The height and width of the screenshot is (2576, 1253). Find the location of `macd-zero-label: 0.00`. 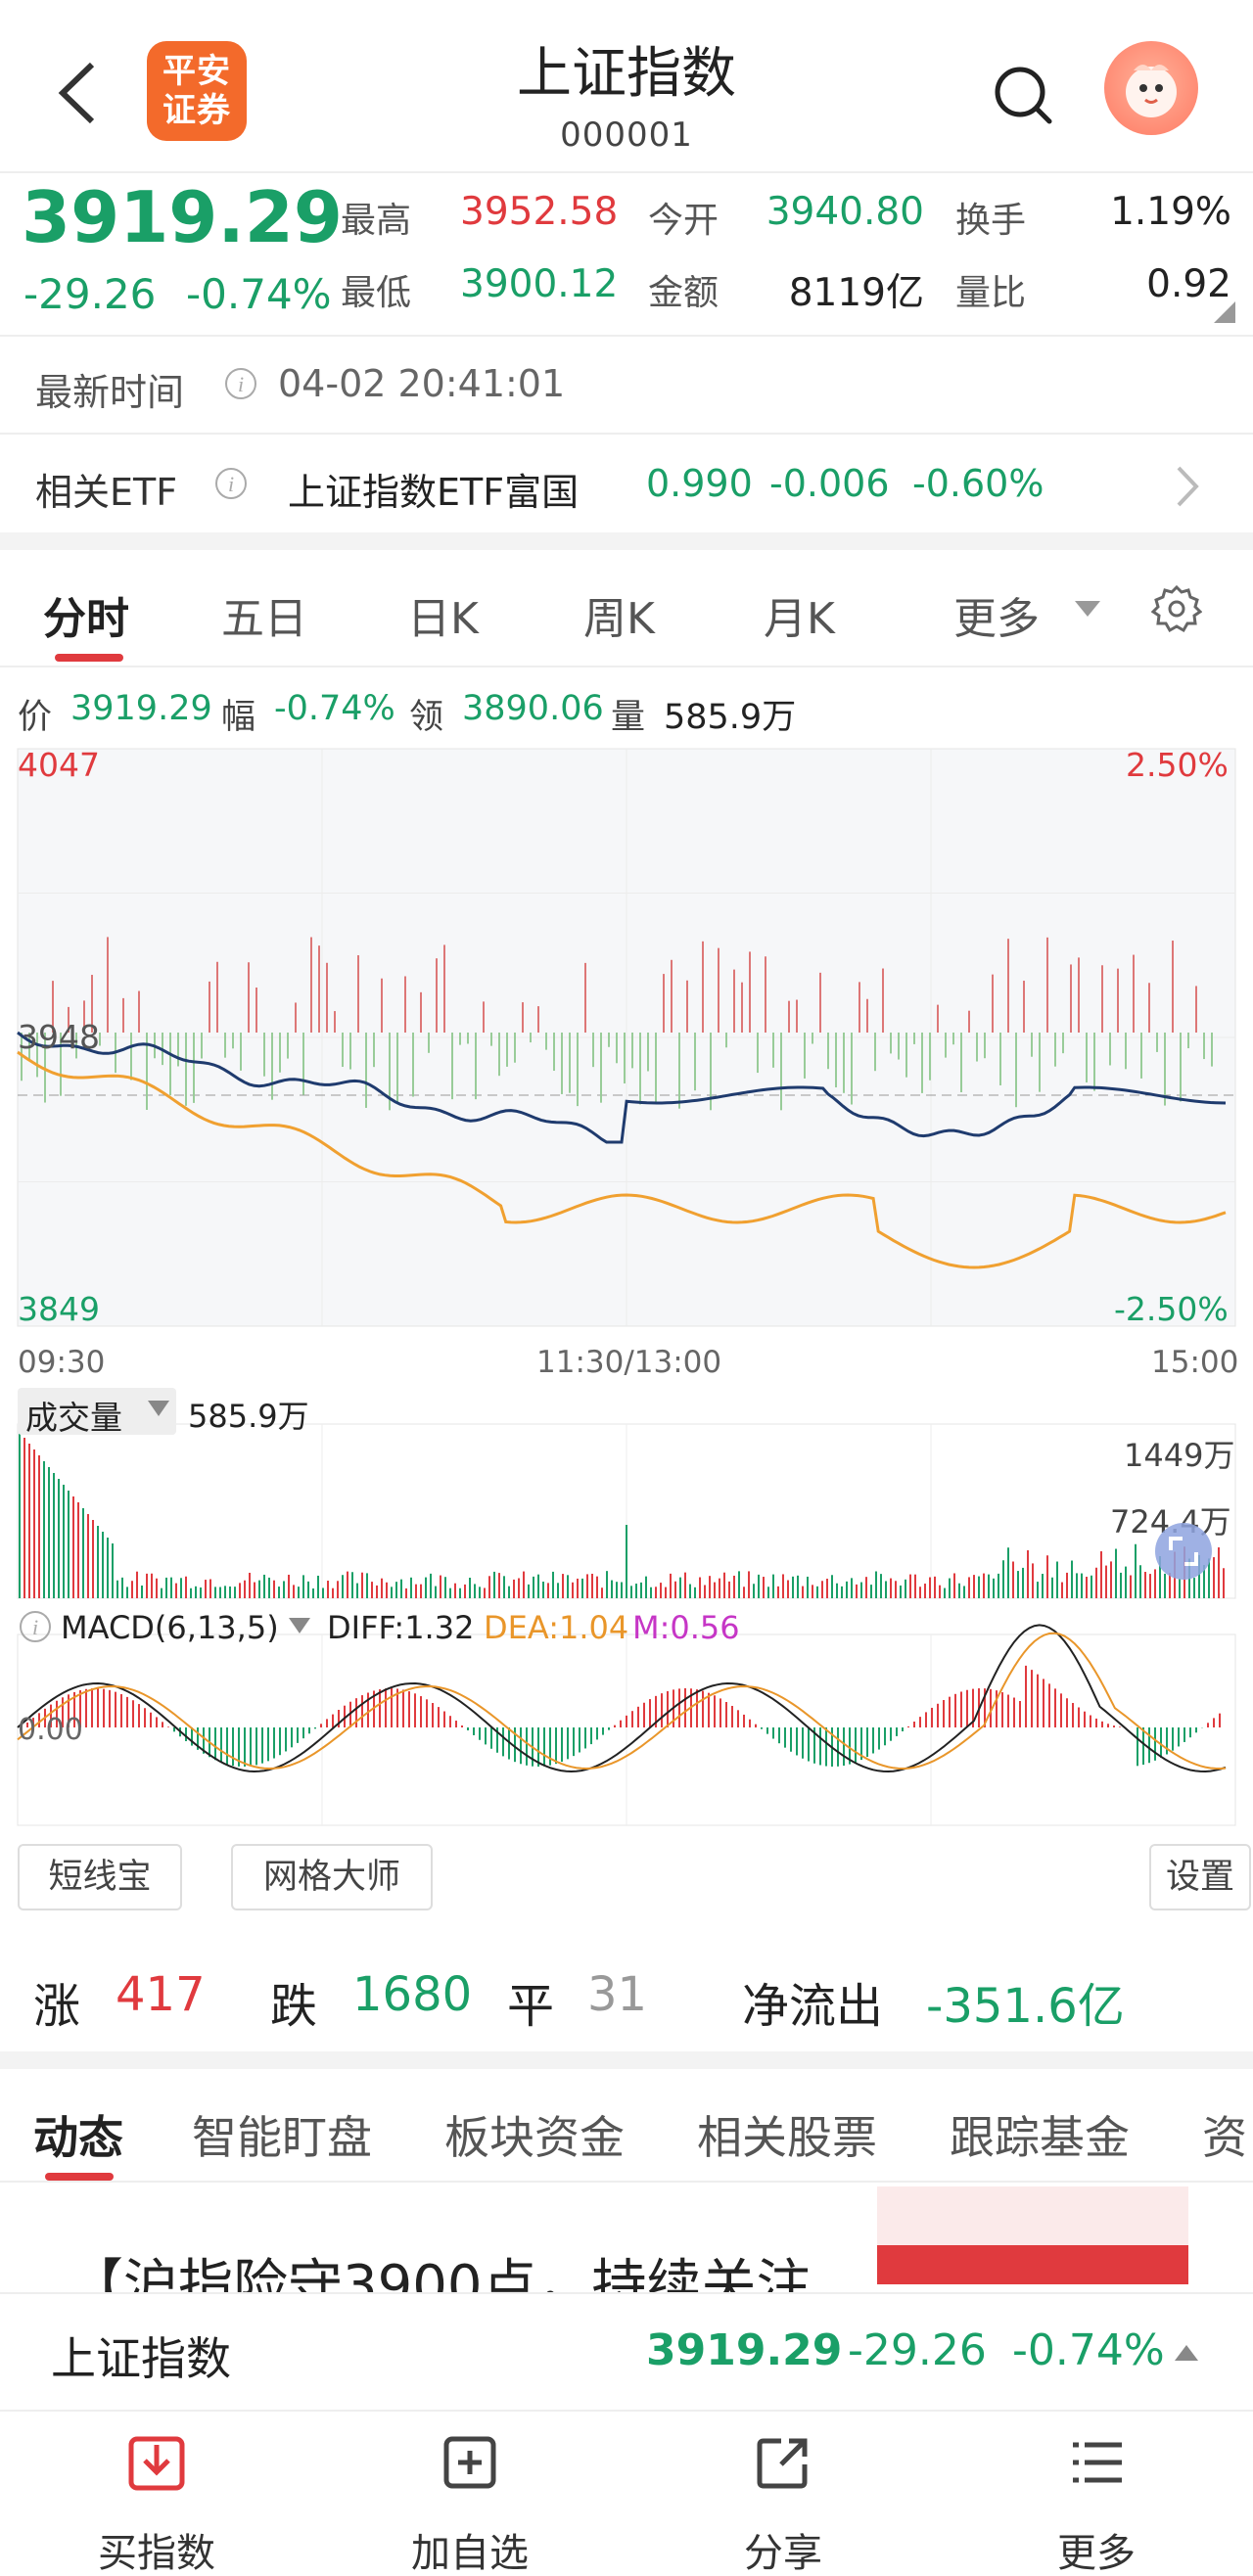

macd-zero-label: 0.00 is located at coordinates (50, 1730).